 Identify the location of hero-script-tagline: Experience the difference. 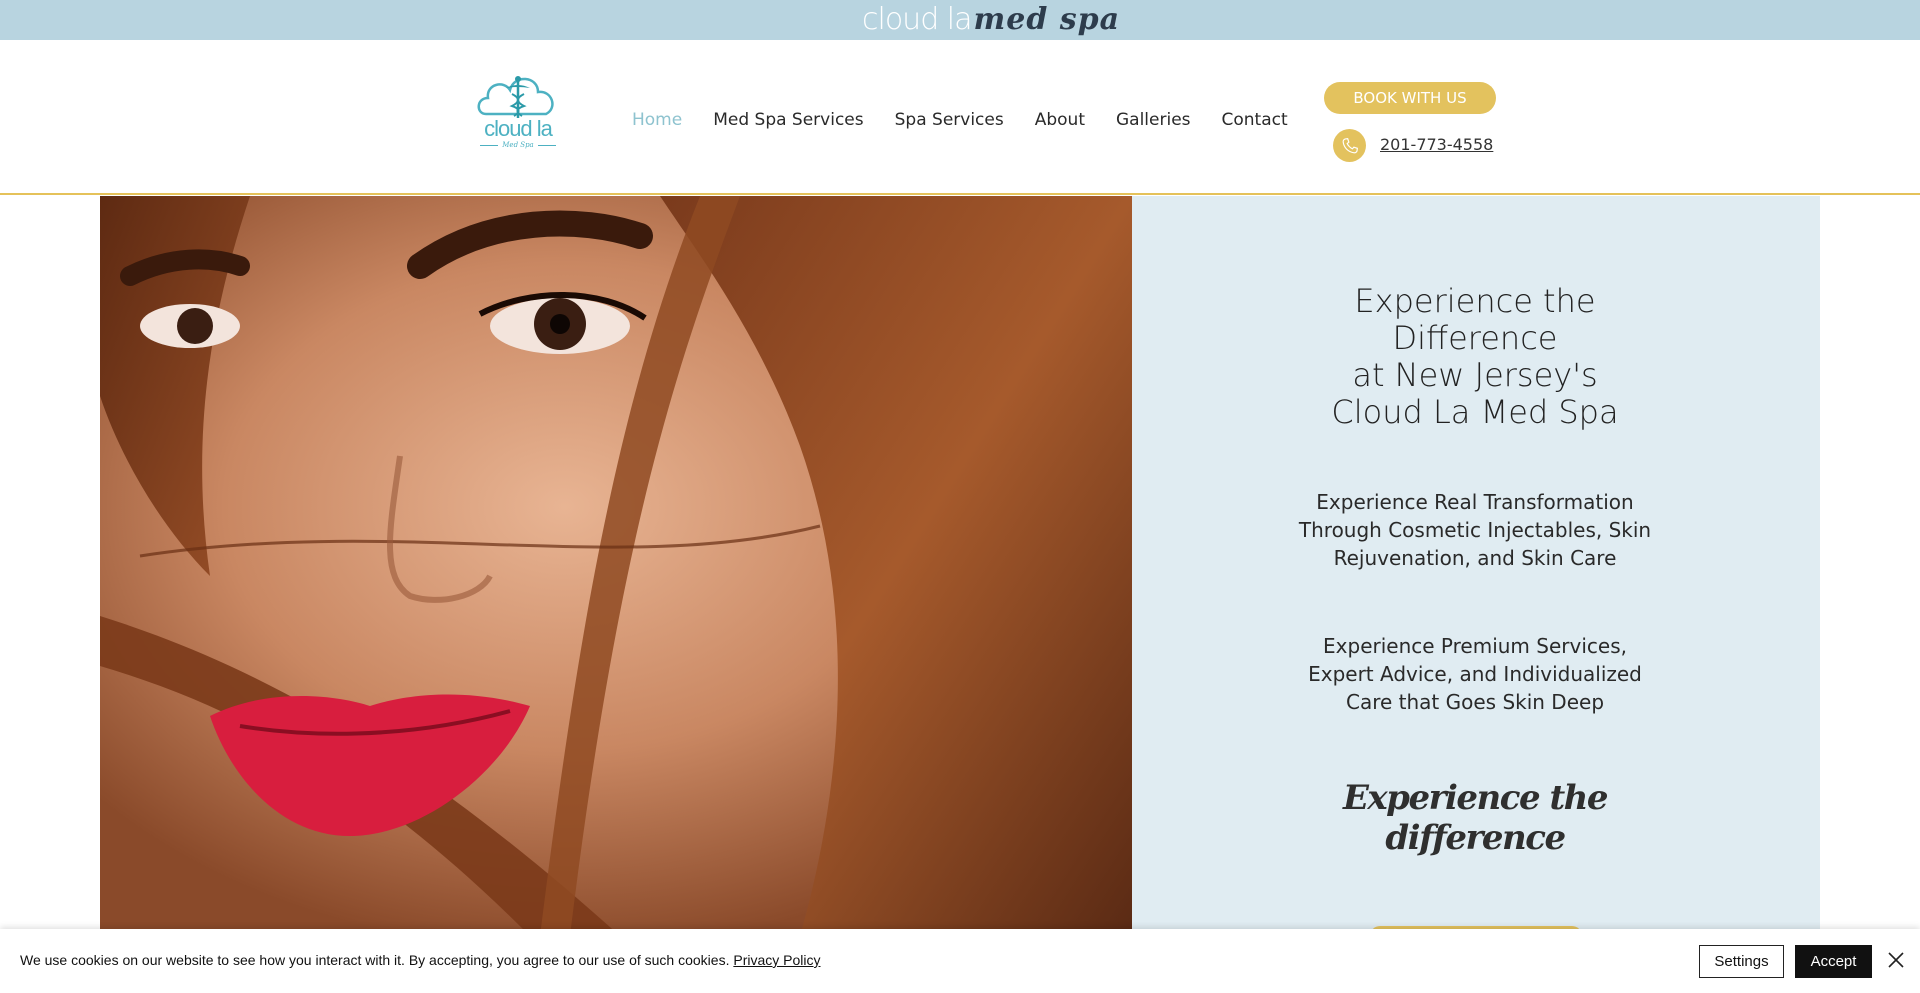
(1476, 818).